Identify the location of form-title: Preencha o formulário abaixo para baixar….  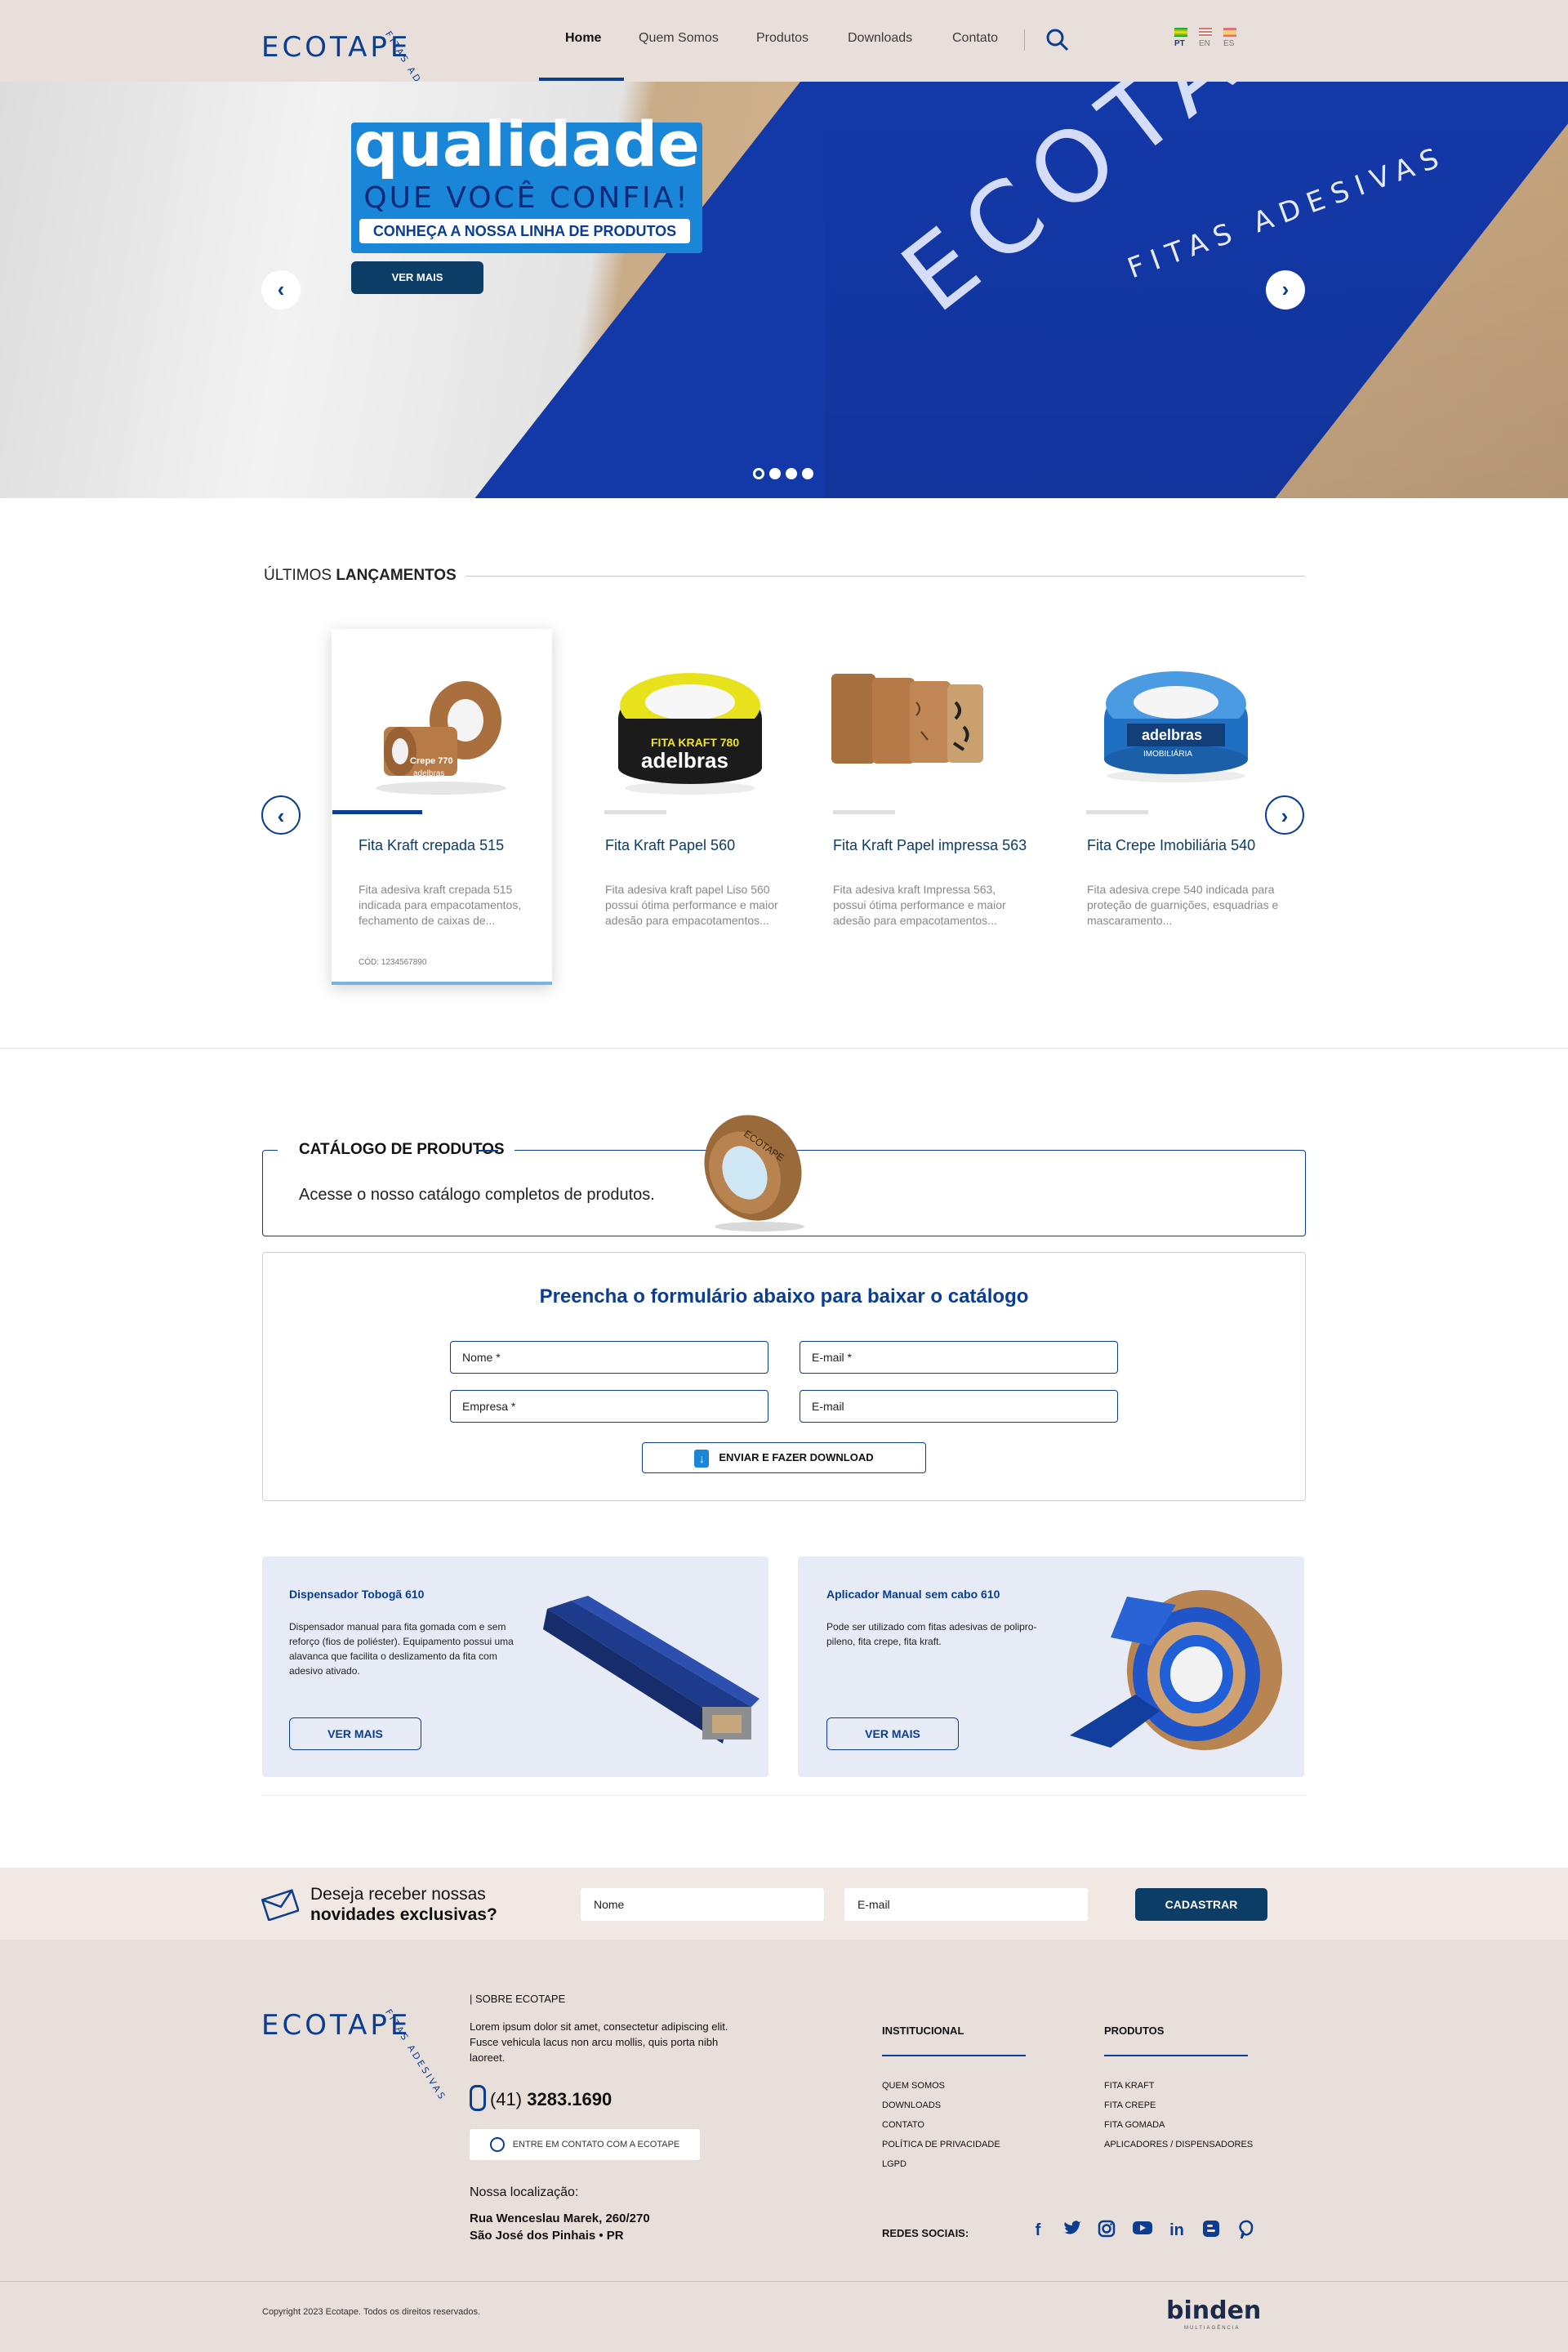
(784, 1296).